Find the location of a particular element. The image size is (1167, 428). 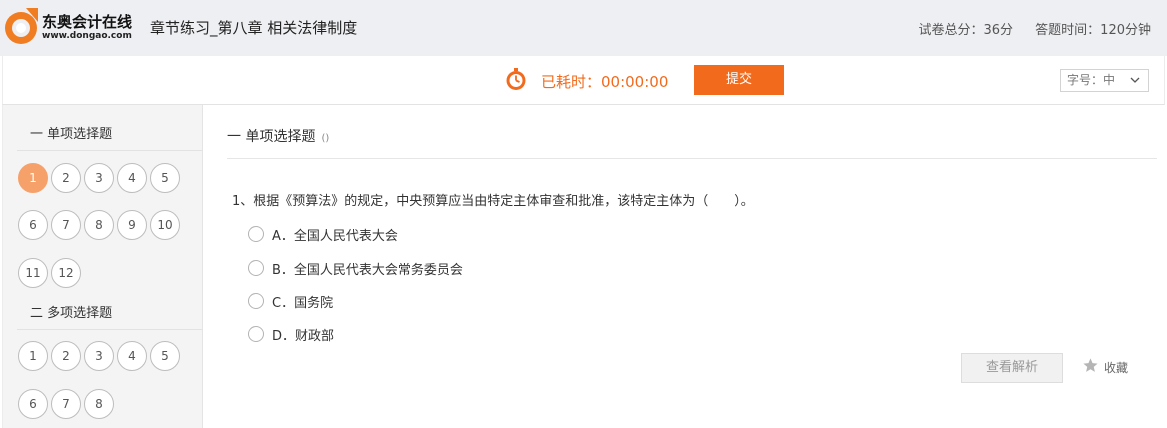

question-number-single-12: 12 is located at coordinates (66, 273).